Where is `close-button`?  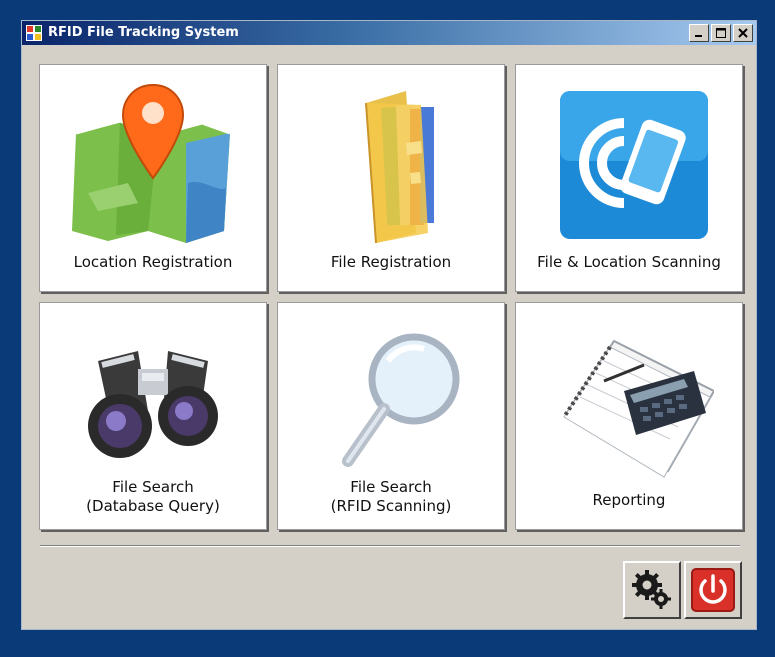
close-button is located at coordinates (743, 33).